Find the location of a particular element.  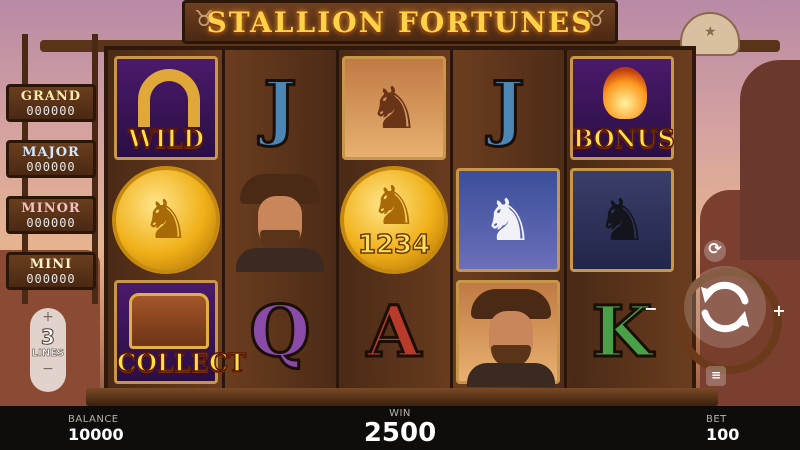

white-horse-symbol: ♞ is located at coordinates (508, 220).